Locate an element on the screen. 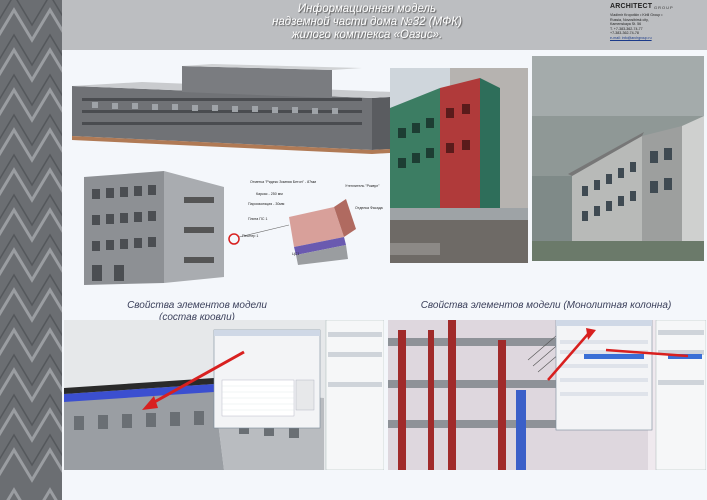 This screenshot has height=500, width=707. photo-render-colored is located at coordinates (459, 165).